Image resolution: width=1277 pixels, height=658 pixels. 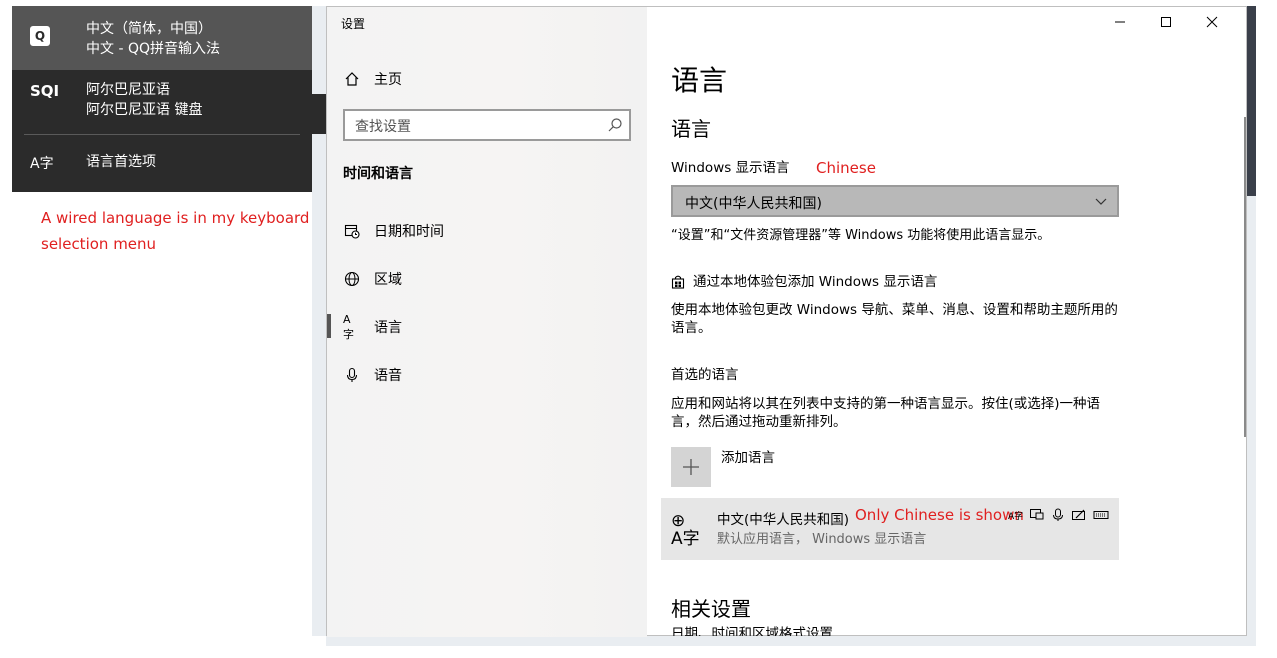 What do you see at coordinates (372, 79) in the screenshot?
I see `sidebar-item-home: 主页` at bounding box center [372, 79].